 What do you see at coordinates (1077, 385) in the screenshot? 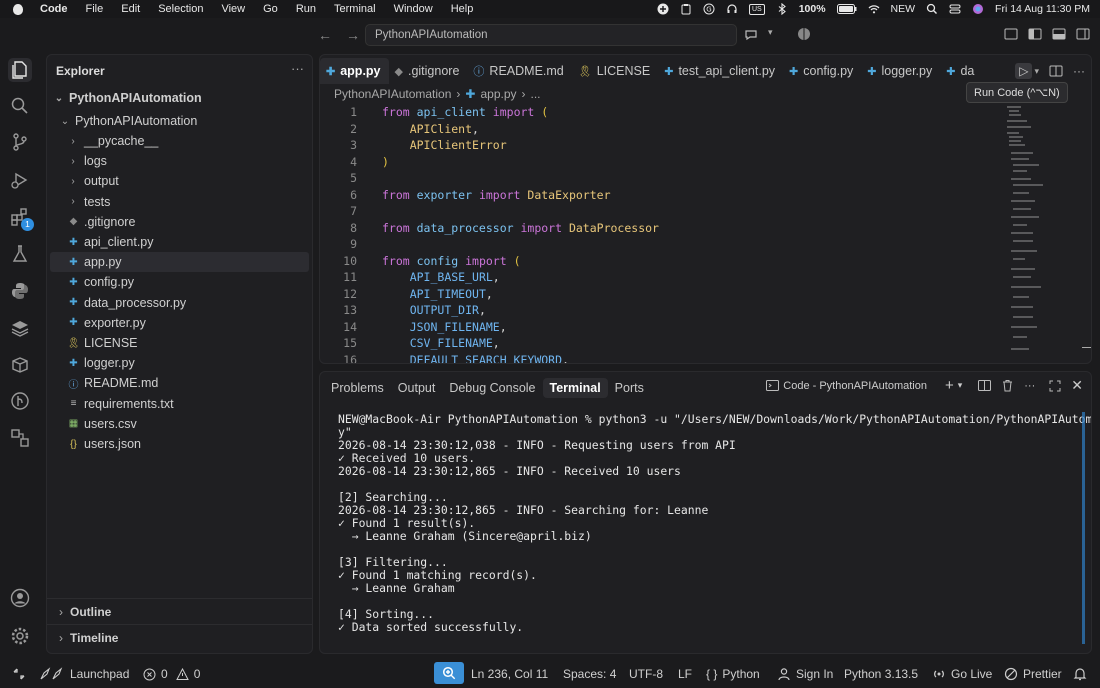
I see `close-panel-icon: ✕` at bounding box center [1077, 385].